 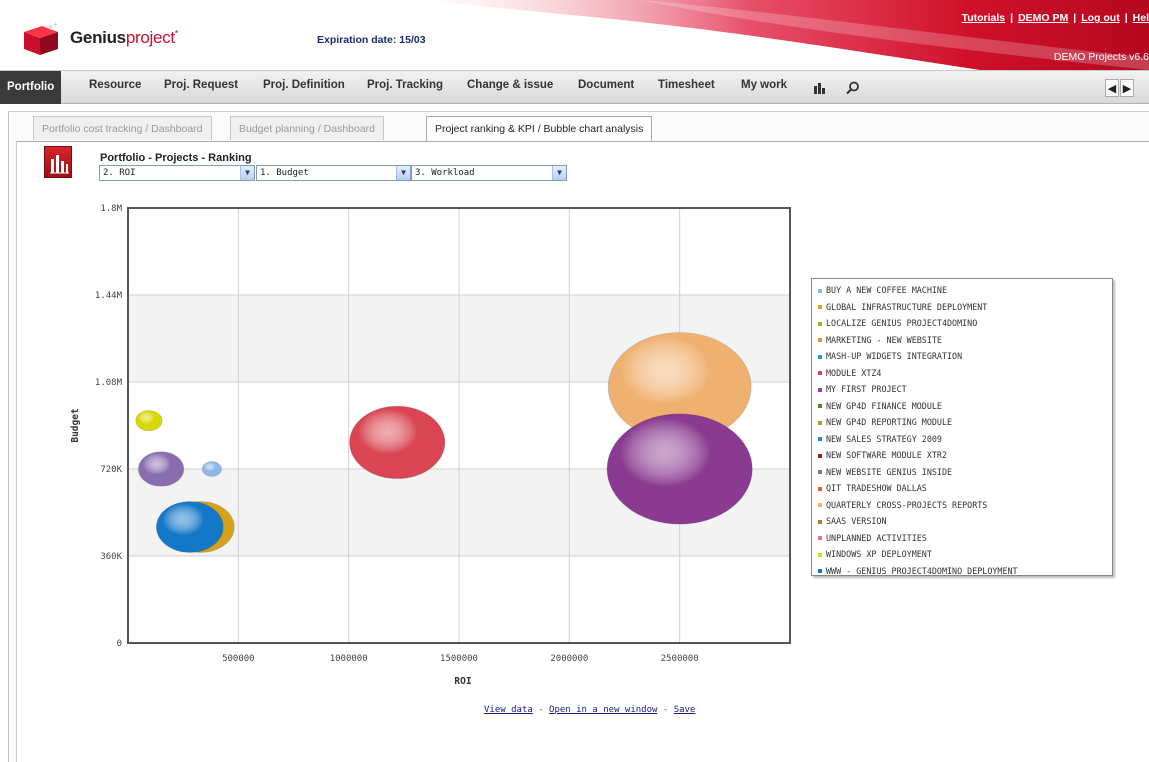 What do you see at coordinates (333, 173) in the screenshot?
I see `budget-select: 1. Budget ▼` at bounding box center [333, 173].